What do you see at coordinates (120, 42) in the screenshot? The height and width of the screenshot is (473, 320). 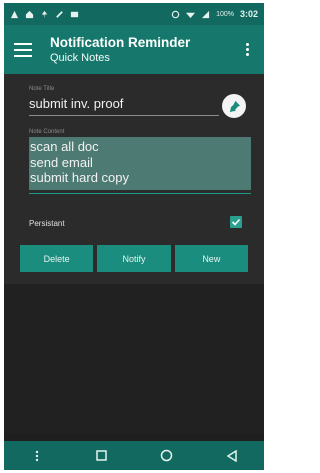 I see `app-title: Notification Reminder` at bounding box center [120, 42].